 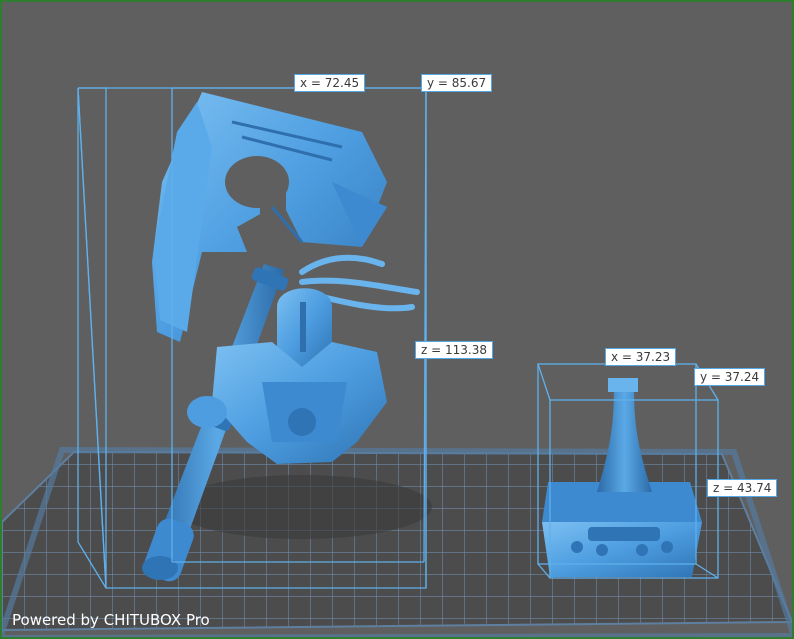 What do you see at coordinates (641, 357) in the screenshot?
I see `pedestal-dimension-x-label: x = 37.23` at bounding box center [641, 357].